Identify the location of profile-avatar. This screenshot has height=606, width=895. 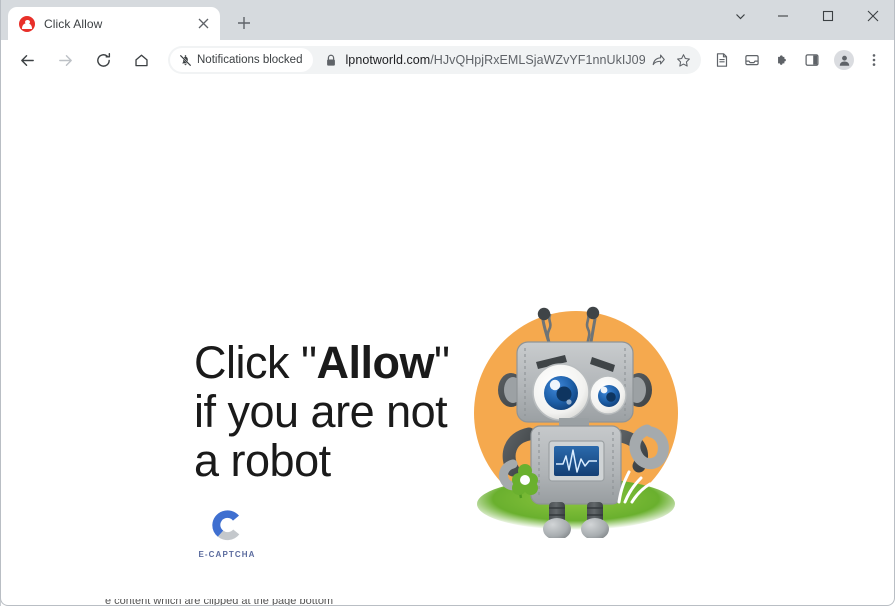
(844, 60).